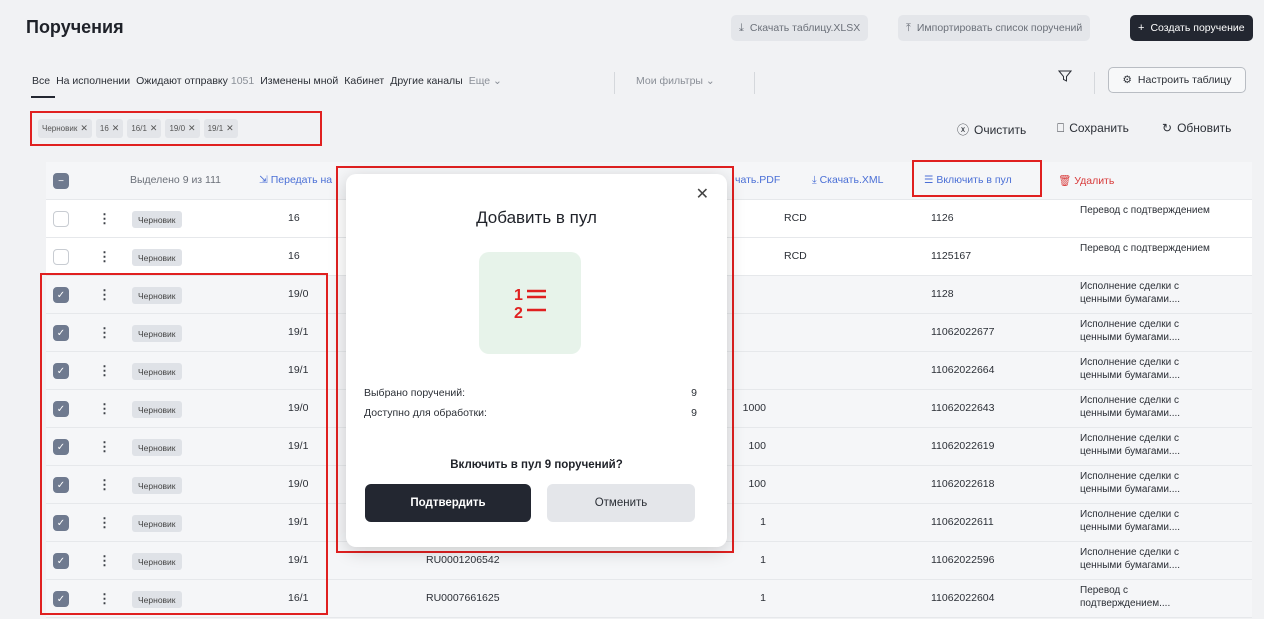 Image resolution: width=1264 pixels, height=619 pixels. I want to click on my-filters-label: Мои фильтры, so click(669, 81).